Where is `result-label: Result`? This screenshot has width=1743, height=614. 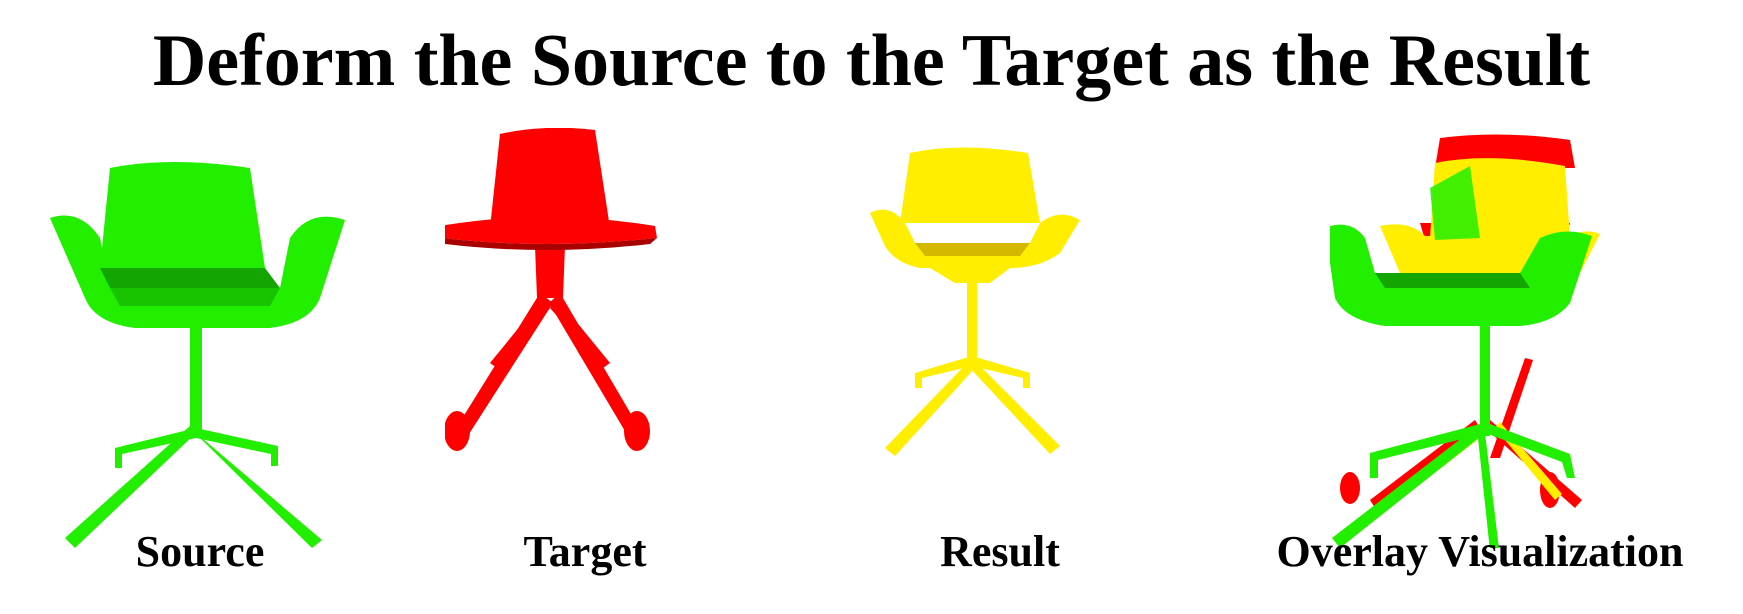 result-label: Result is located at coordinates (1000, 551).